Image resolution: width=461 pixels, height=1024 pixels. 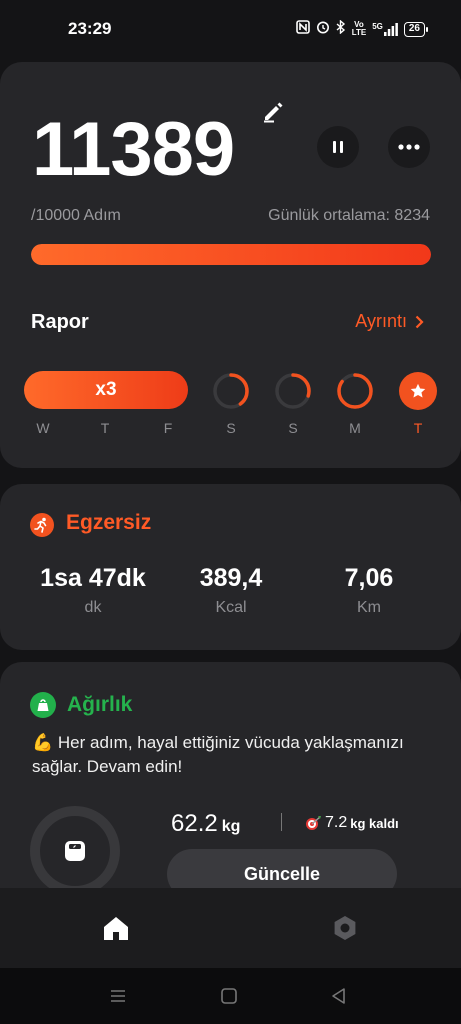 I want to click on remaining-unit: kg kaldı, so click(x=374, y=823).